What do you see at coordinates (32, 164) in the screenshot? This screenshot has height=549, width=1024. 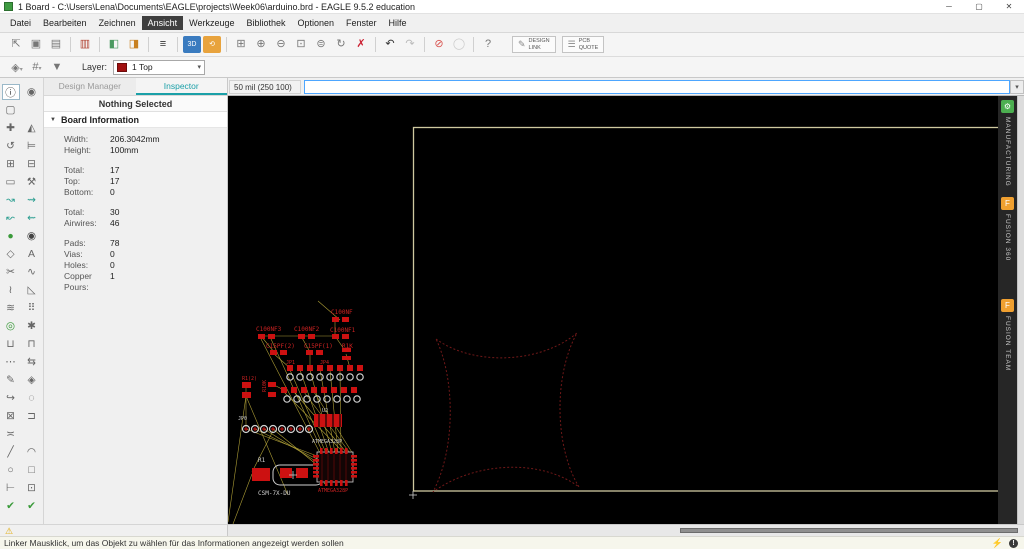 I see `paste-tool-icon: ⊟` at bounding box center [32, 164].